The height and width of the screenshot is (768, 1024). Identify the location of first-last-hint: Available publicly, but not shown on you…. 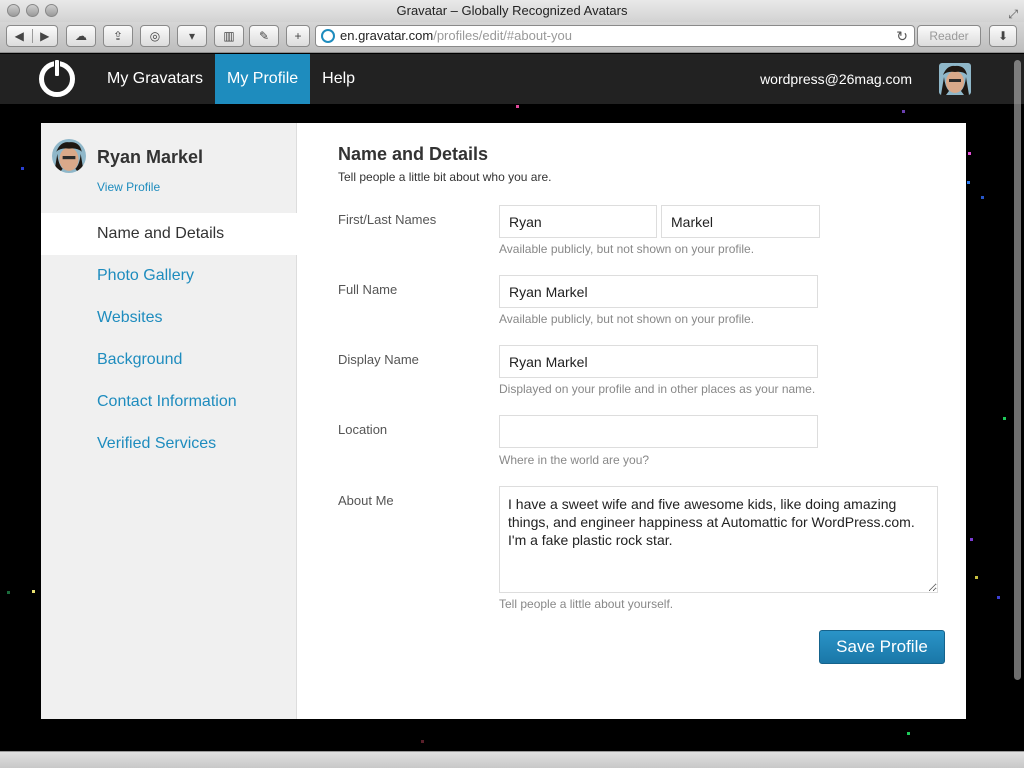
(627, 249).